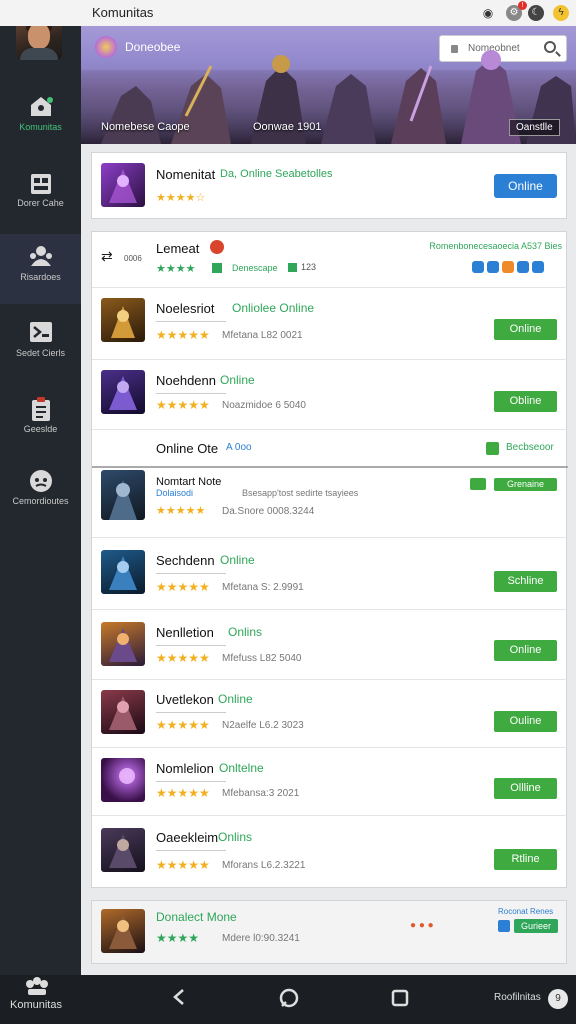 Image resolution: width=576 pixels, height=1024 pixels. Describe the element at coordinates (261, 938) in the screenshot. I see `game-meta: Mdere l0:90.3241` at that location.